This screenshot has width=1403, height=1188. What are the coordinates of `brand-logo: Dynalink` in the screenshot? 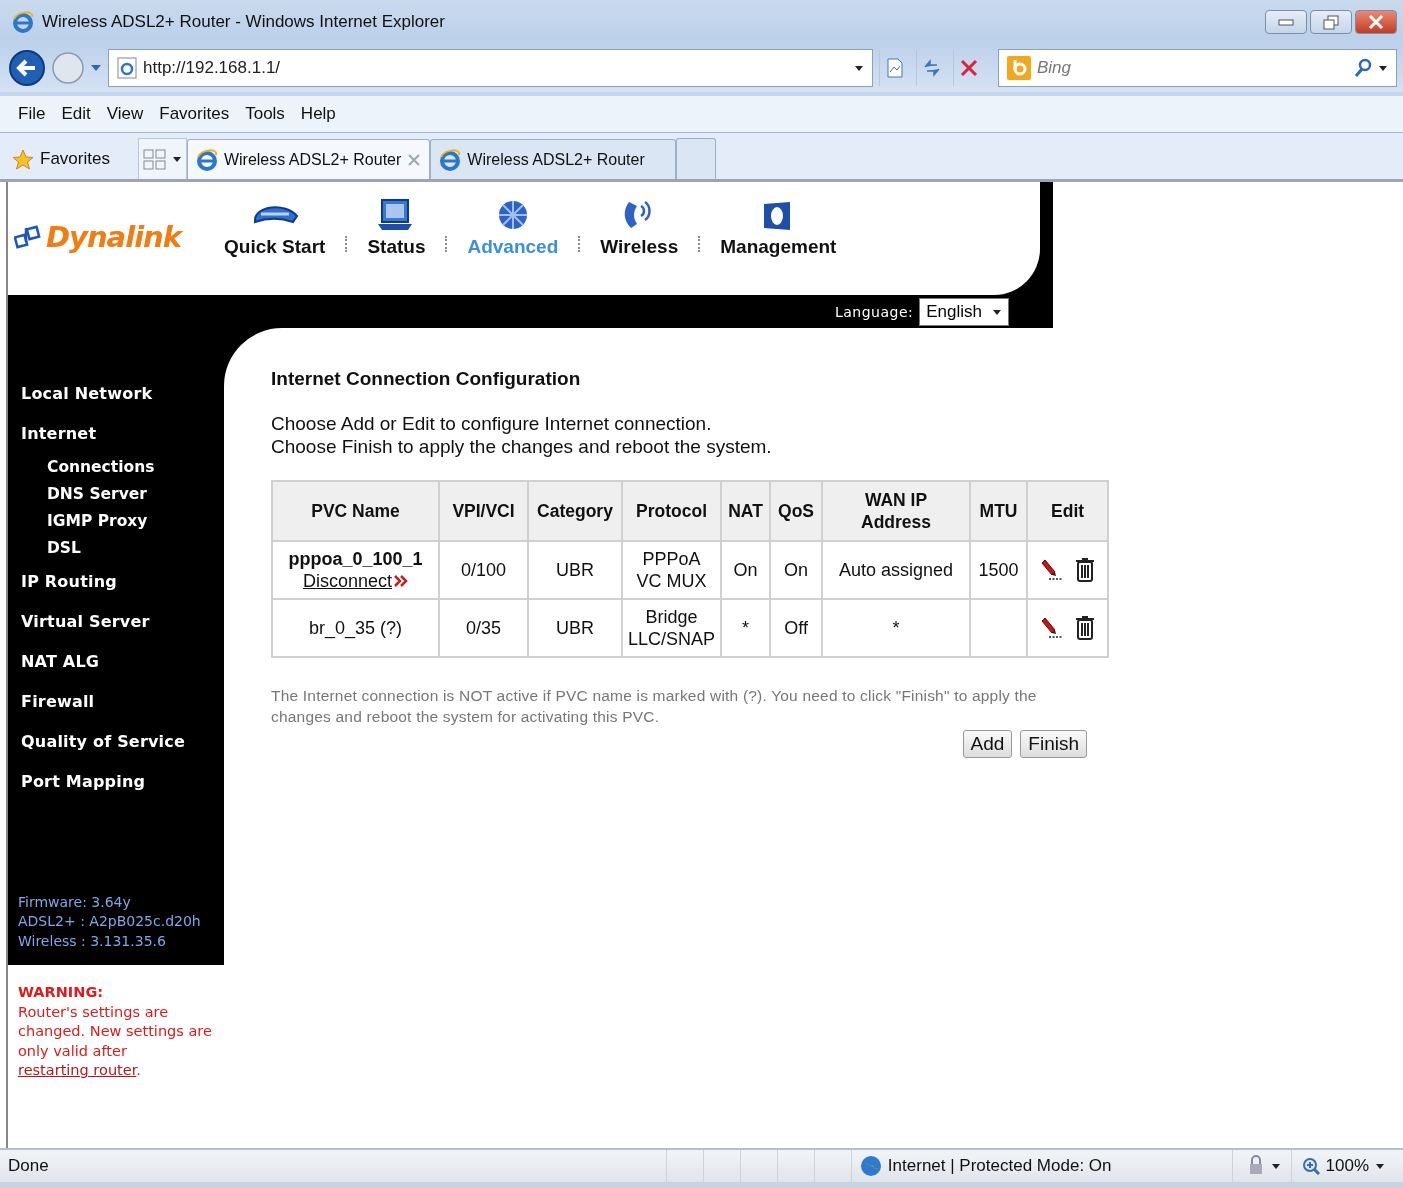 It's located at (113, 237).